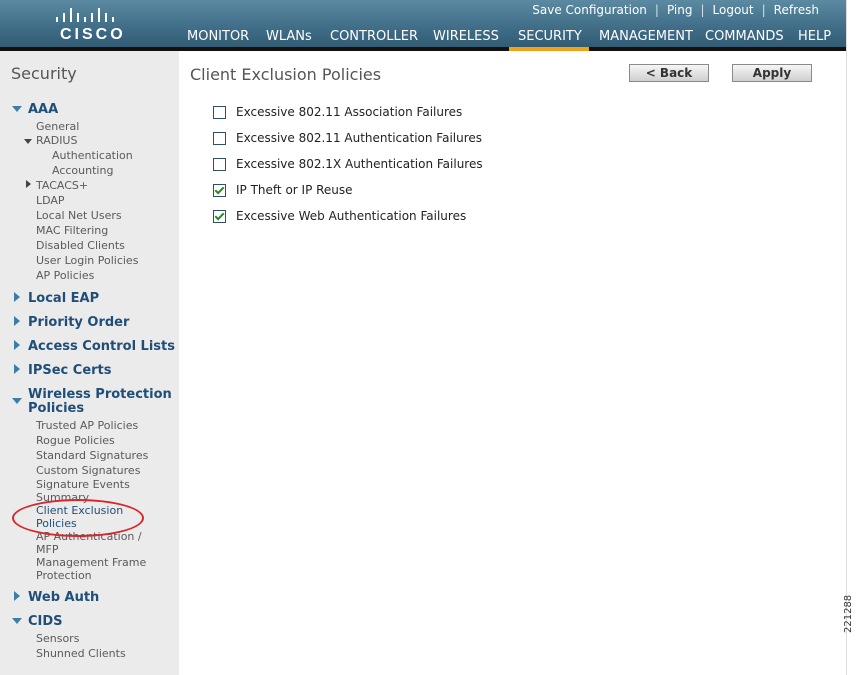 The image size is (857, 675). I want to click on save-configuration-link: Save Configuration, so click(589, 10).